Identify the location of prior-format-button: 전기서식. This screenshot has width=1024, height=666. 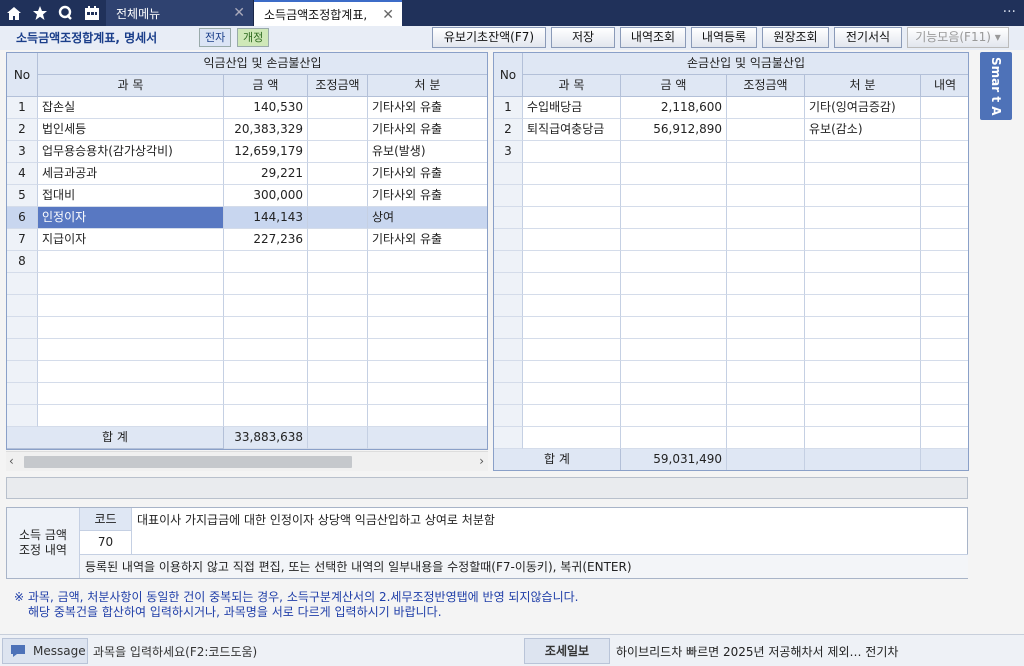
(868, 37).